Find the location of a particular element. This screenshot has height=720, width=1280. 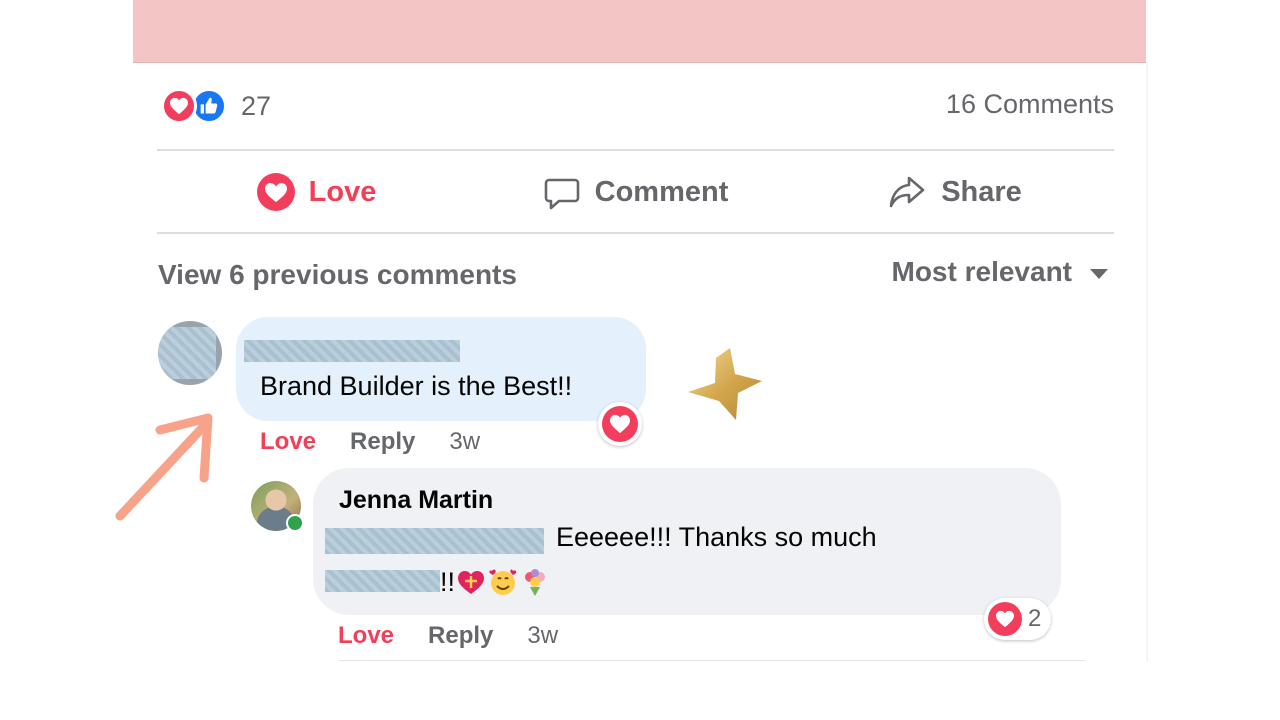

share-icon is located at coordinates (907, 192).